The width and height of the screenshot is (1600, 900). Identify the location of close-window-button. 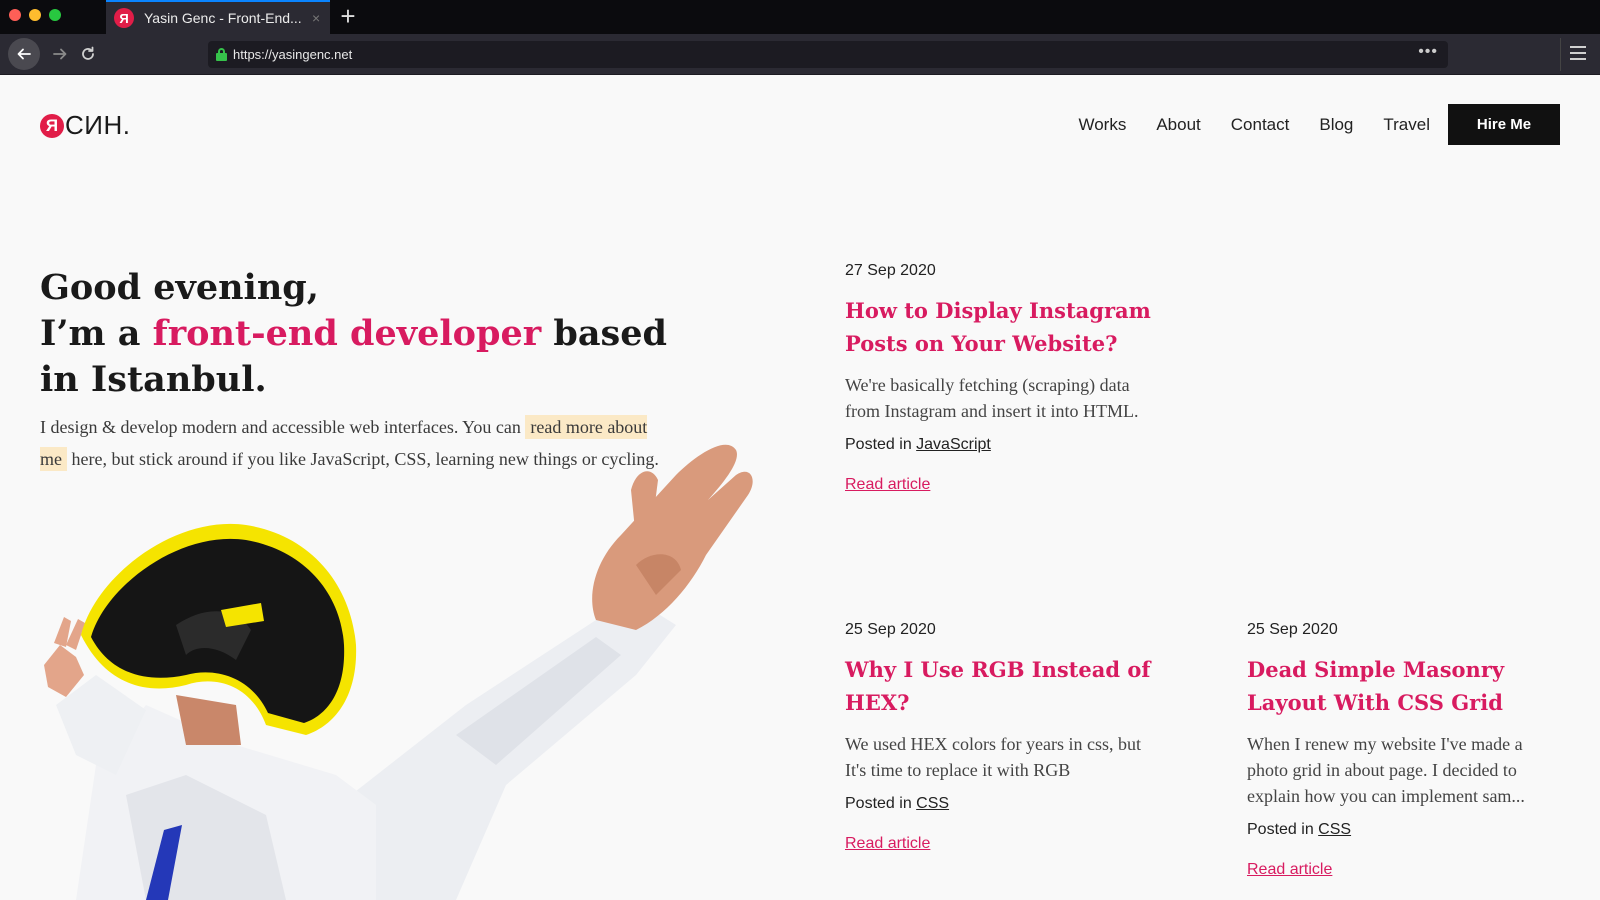
(15, 15).